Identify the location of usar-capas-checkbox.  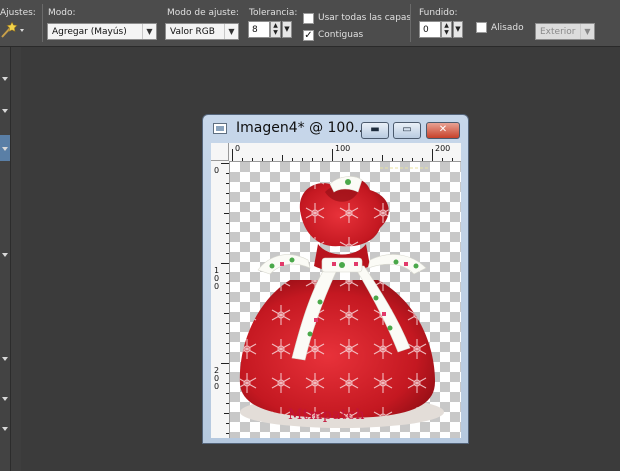
(308, 18).